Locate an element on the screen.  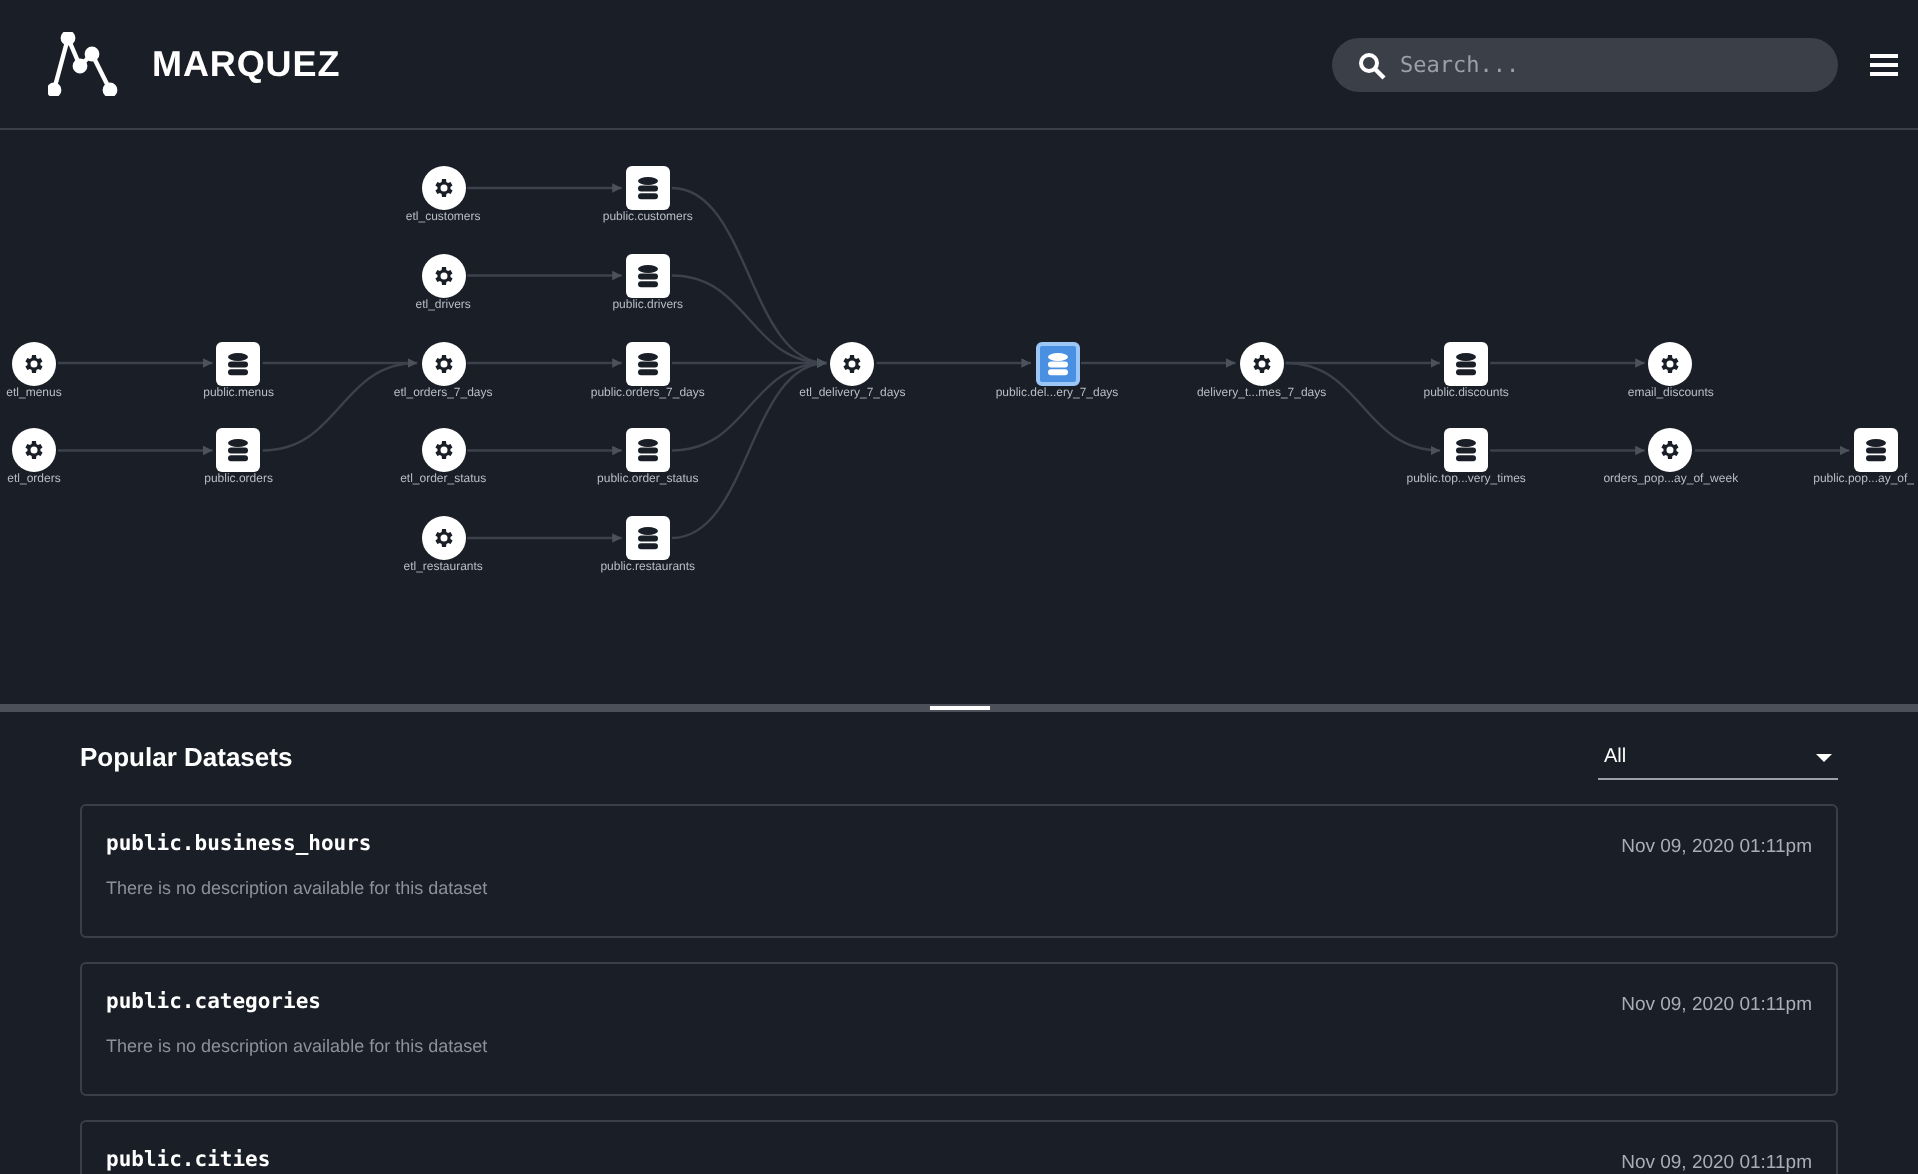
logo-text: MARQUEZ is located at coordinates (246, 64).